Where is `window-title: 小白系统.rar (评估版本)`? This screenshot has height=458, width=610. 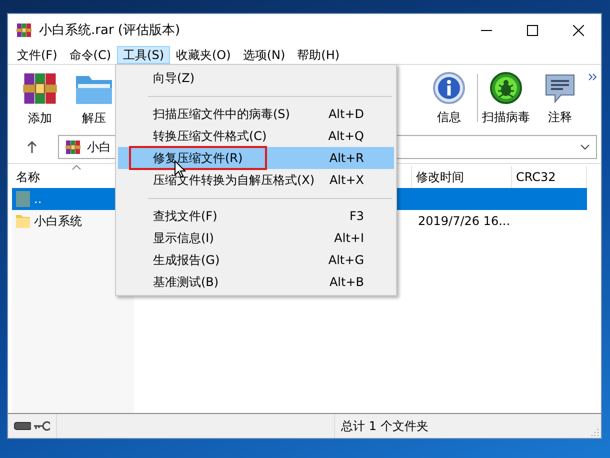
window-title: 小白系统.rar (评估版本) is located at coordinates (109, 30).